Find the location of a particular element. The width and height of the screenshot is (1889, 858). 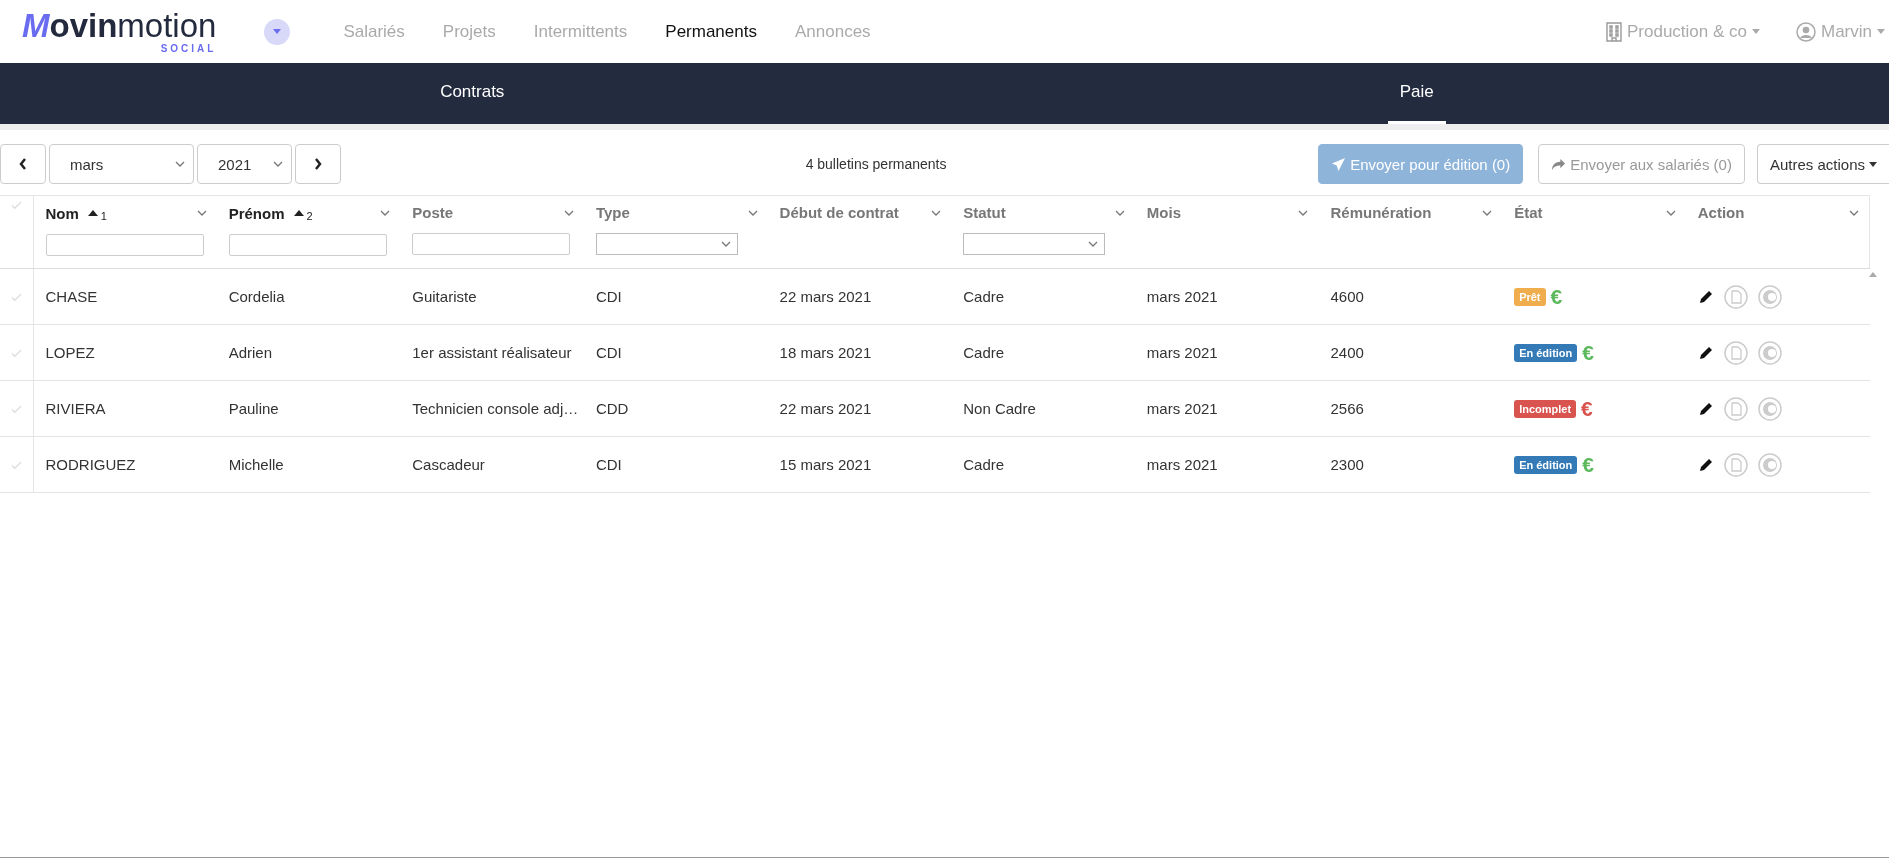

column-header: Début de contrat is located at coordinates (839, 212).